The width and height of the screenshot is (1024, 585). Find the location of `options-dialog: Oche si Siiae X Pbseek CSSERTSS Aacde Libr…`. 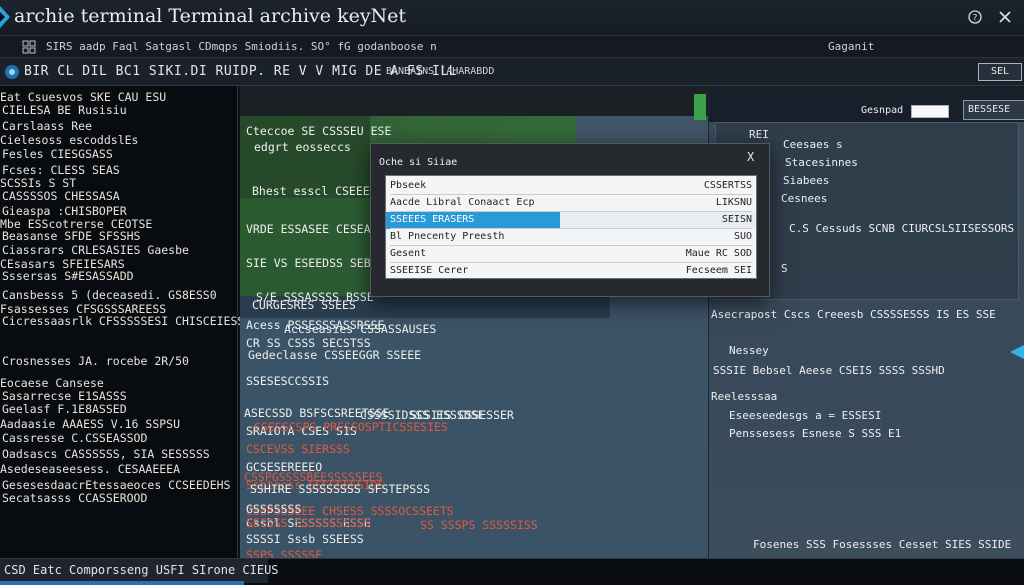

options-dialog: Oche si Siiae X Pbseek CSSERTSS Aacde Libr… is located at coordinates (570, 220).